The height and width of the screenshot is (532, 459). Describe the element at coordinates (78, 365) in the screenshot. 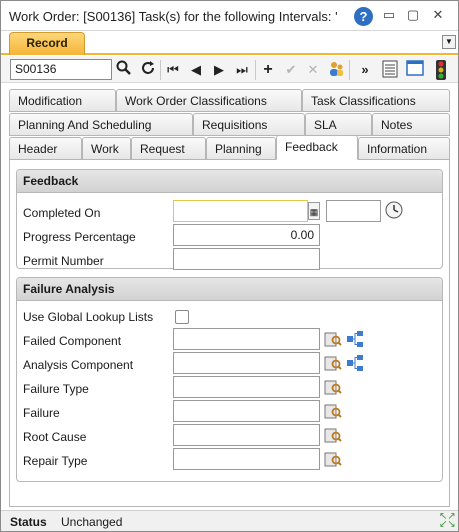

I see `analysis-component-label: Analysis Component` at that location.